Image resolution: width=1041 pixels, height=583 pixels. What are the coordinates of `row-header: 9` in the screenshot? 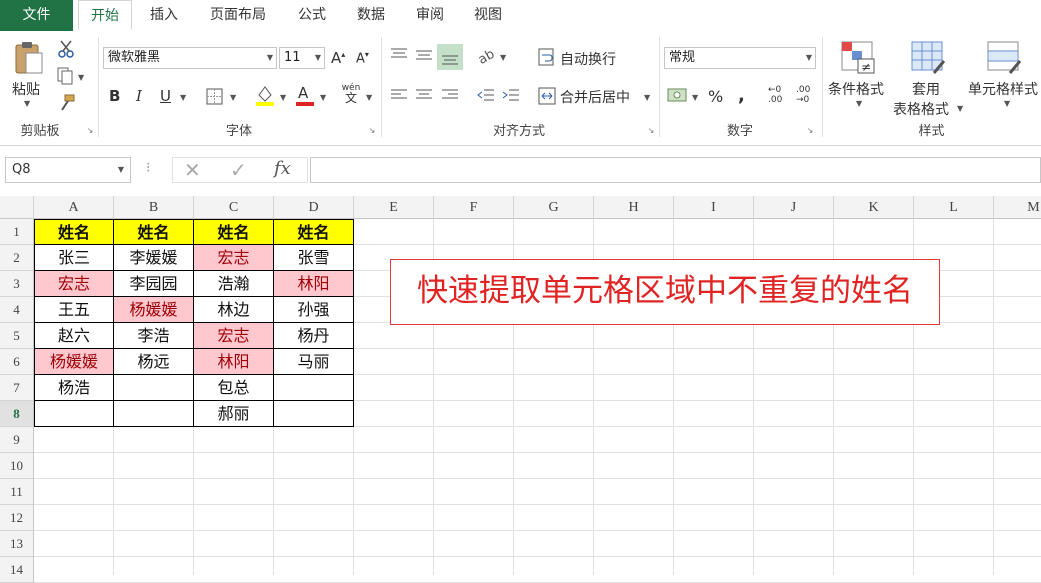 It's located at (17, 440).